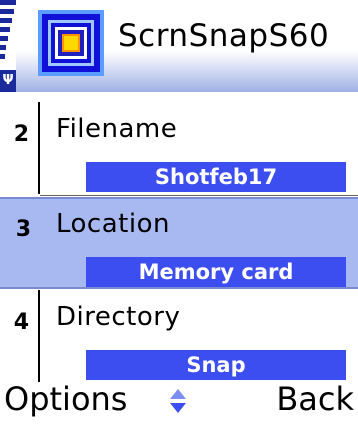 This screenshot has width=358, height=424. I want to click on signal-antenna-icon: Ψ, so click(8, 81).